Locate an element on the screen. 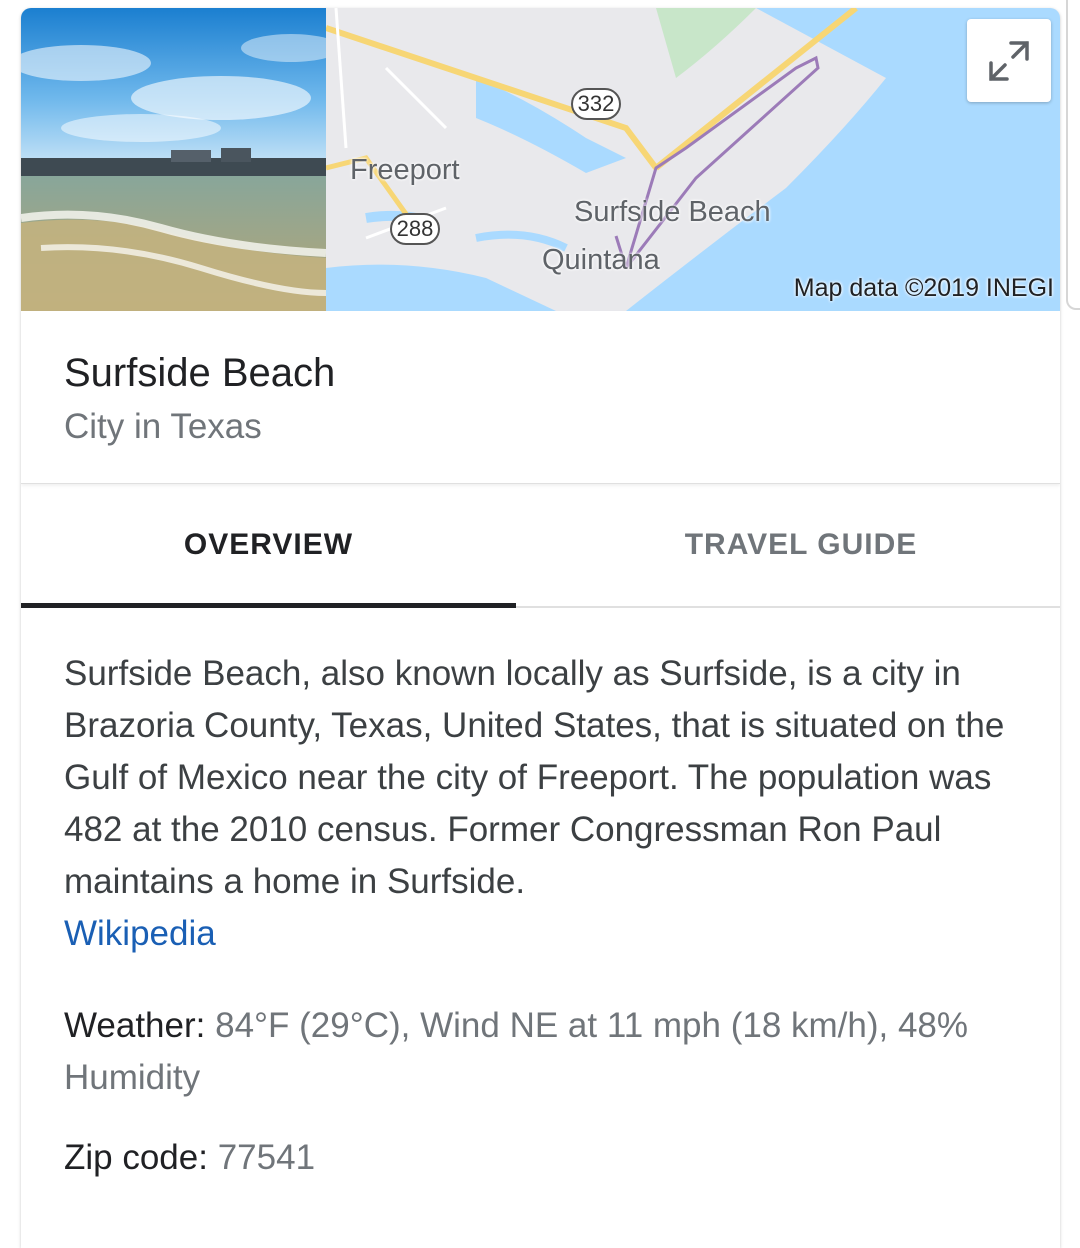  entity-subtitle: City in Texas is located at coordinates (163, 426).